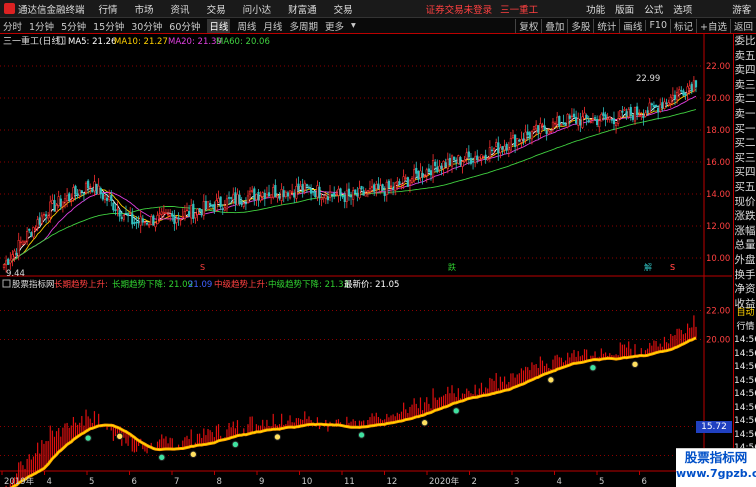  I want to click on panel-item-outer: 外盘, so click(745, 260).